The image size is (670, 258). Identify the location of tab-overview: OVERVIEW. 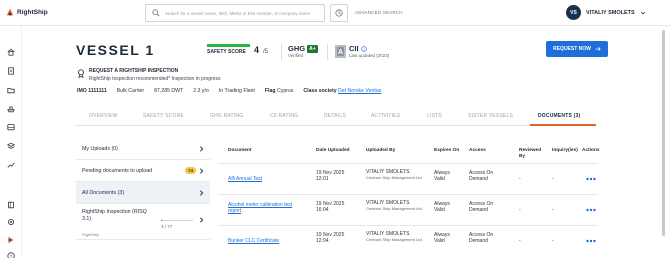
(103, 116).